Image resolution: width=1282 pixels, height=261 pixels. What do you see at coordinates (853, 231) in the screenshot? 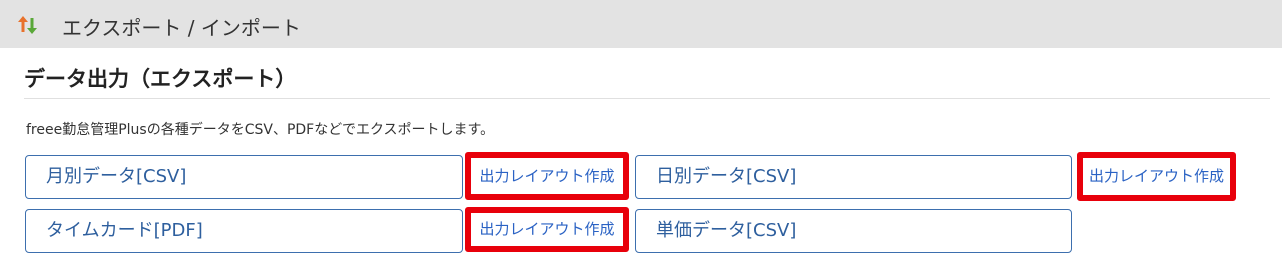
I see `unit-price-data-csv-button: 単価データ[CSV]` at bounding box center [853, 231].